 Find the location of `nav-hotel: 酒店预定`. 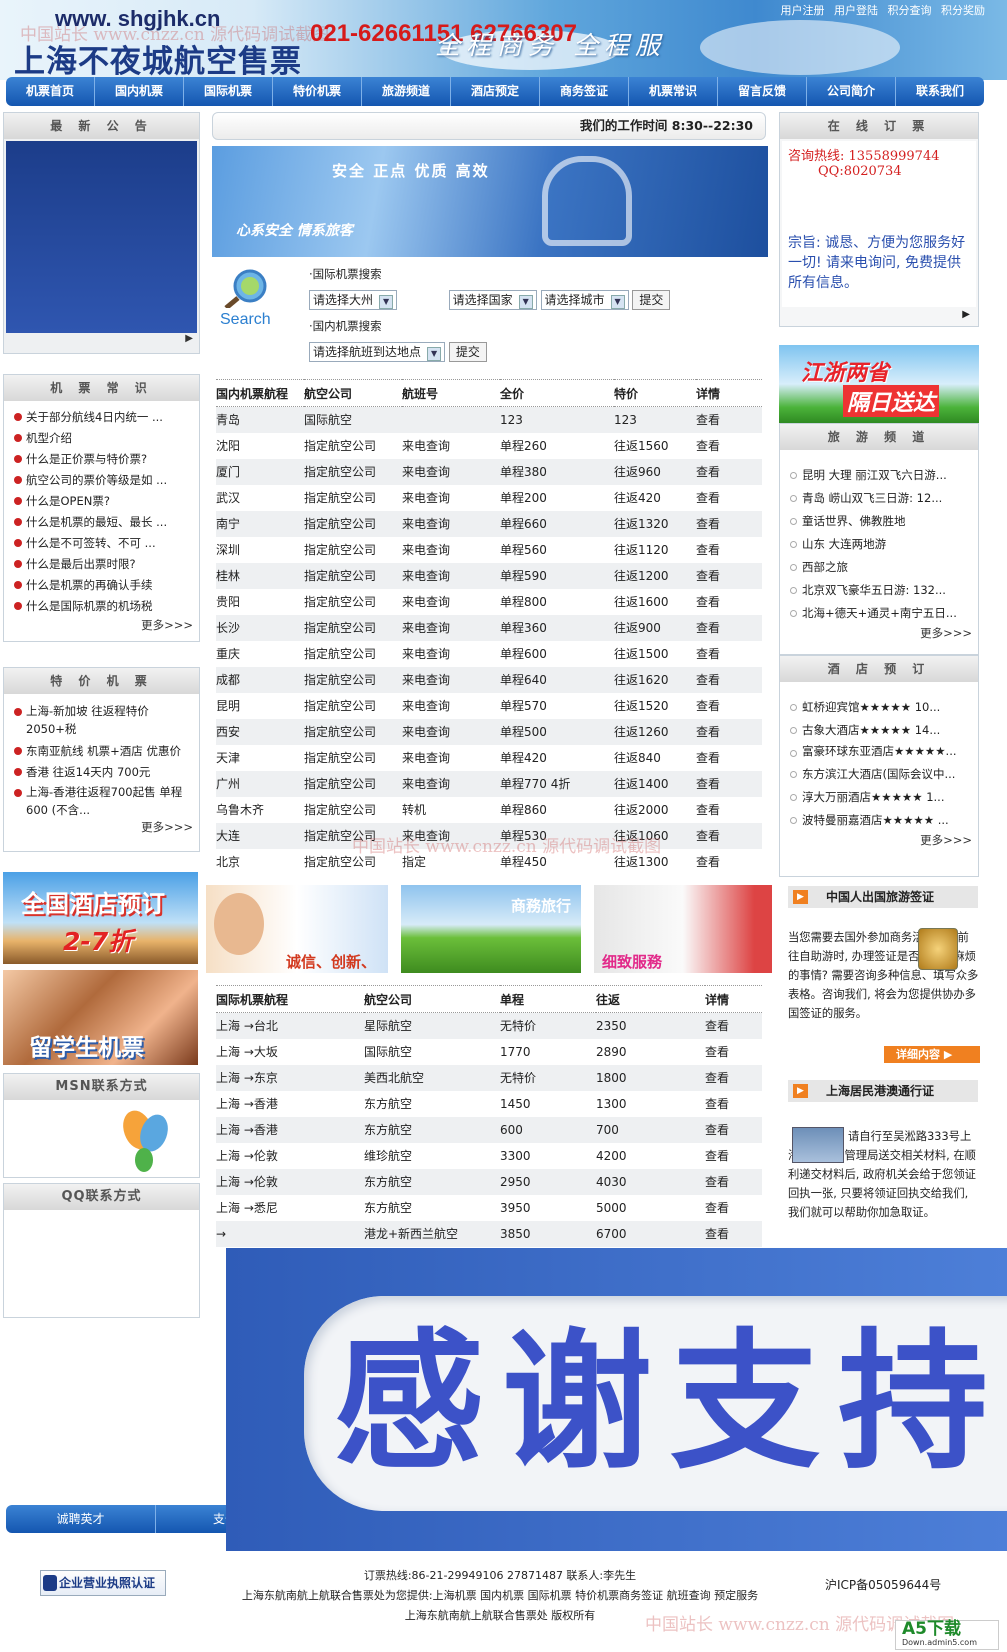

nav-hotel: 酒店预定 is located at coordinates (495, 91).